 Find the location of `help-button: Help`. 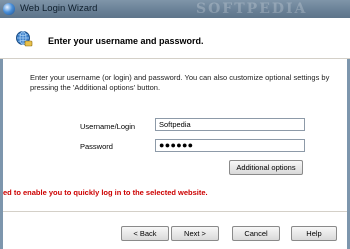

help-button: Help is located at coordinates (314, 233).